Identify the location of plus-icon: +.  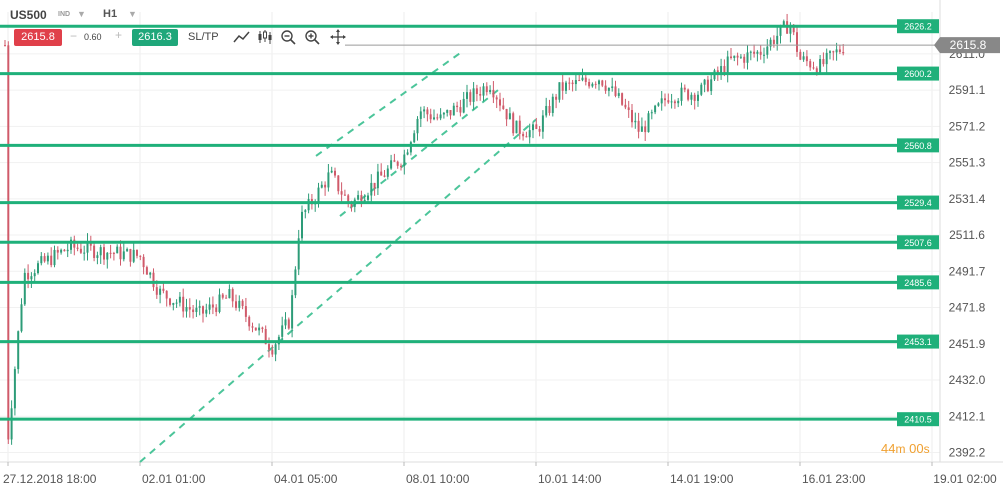
(118, 35).